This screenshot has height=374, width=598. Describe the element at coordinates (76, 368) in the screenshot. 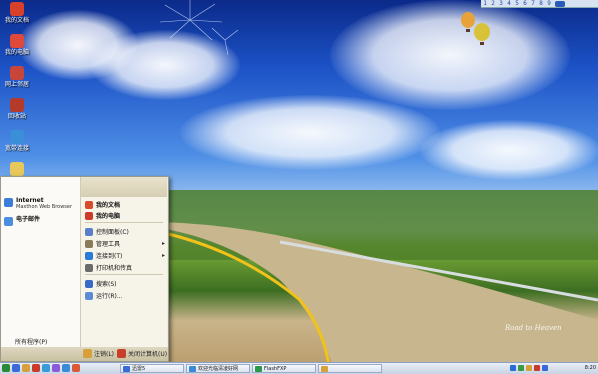

I see `quicklaunch-tool-icon` at that location.